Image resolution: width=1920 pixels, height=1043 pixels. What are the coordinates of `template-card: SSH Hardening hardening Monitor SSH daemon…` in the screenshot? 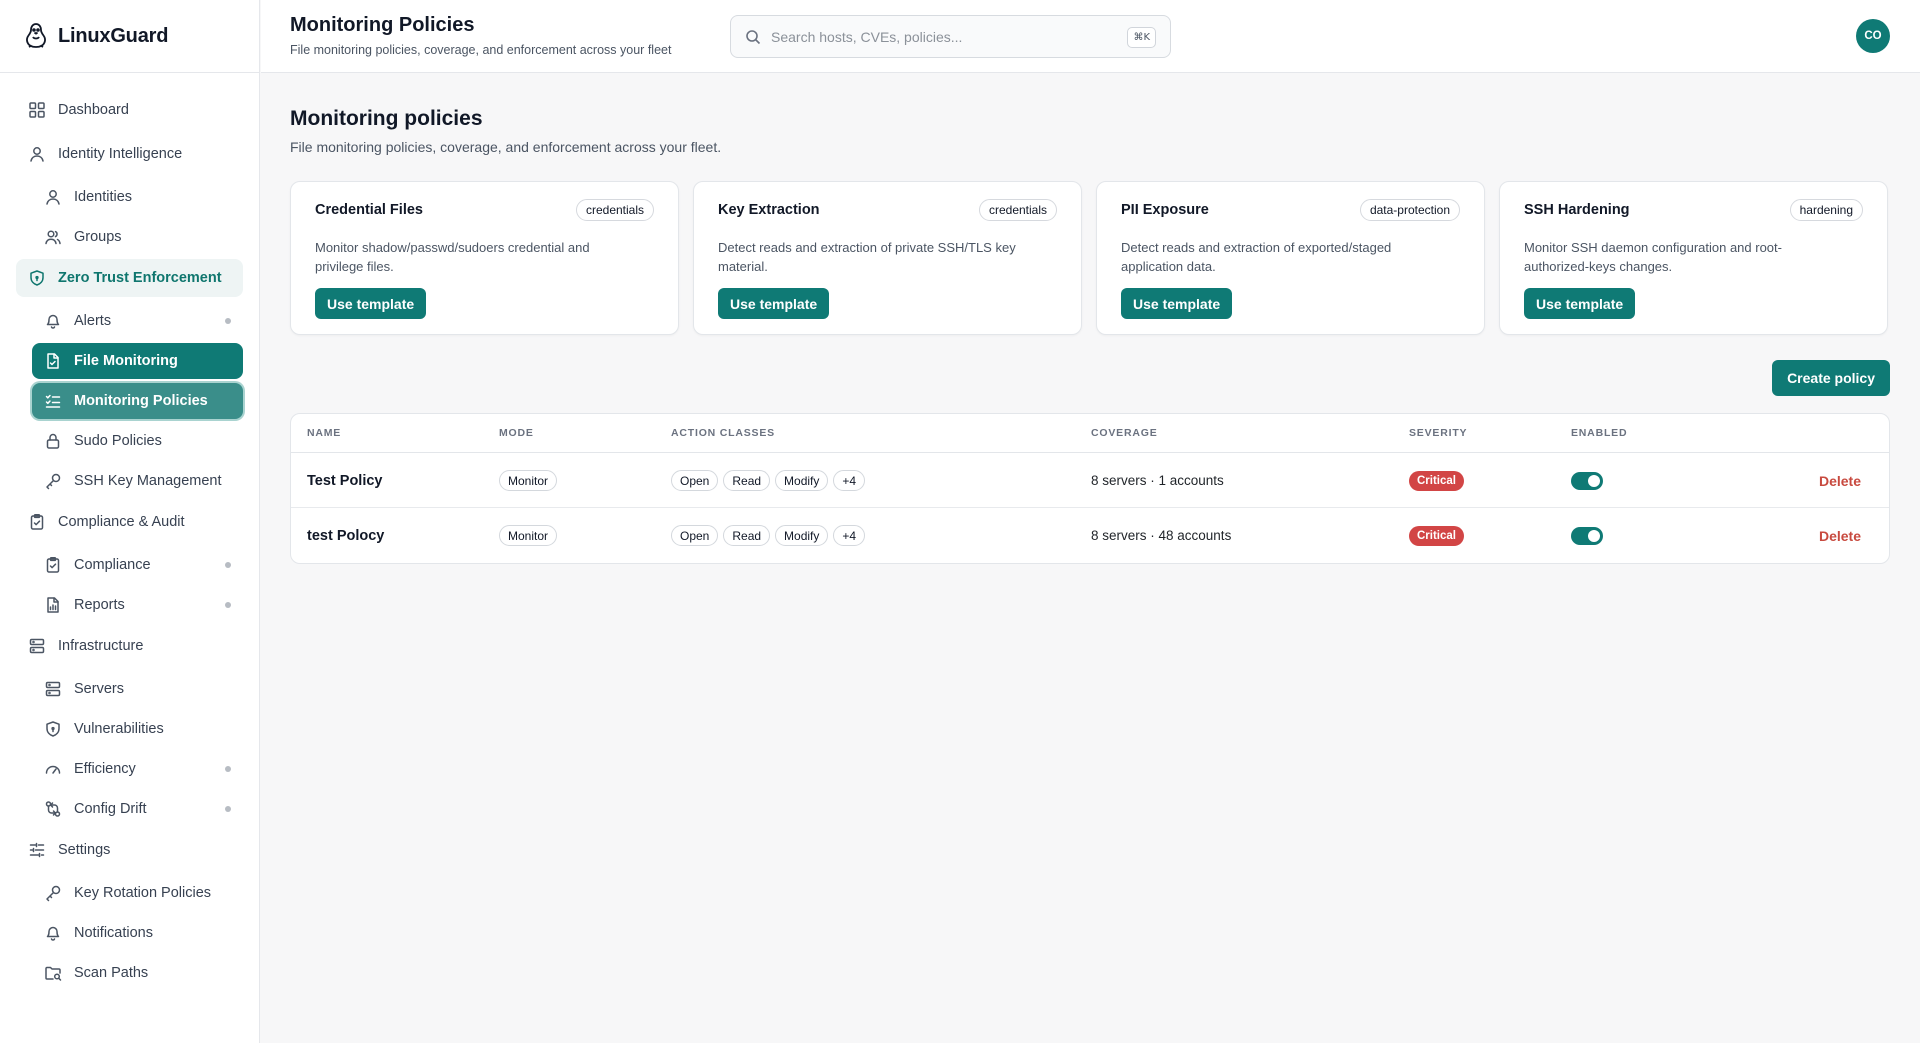 It's located at (1693, 258).